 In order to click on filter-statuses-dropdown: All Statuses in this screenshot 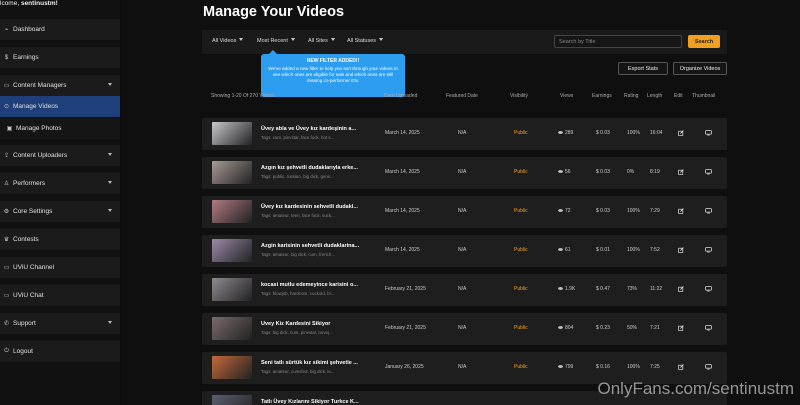, I will do `click(365, 41)`.